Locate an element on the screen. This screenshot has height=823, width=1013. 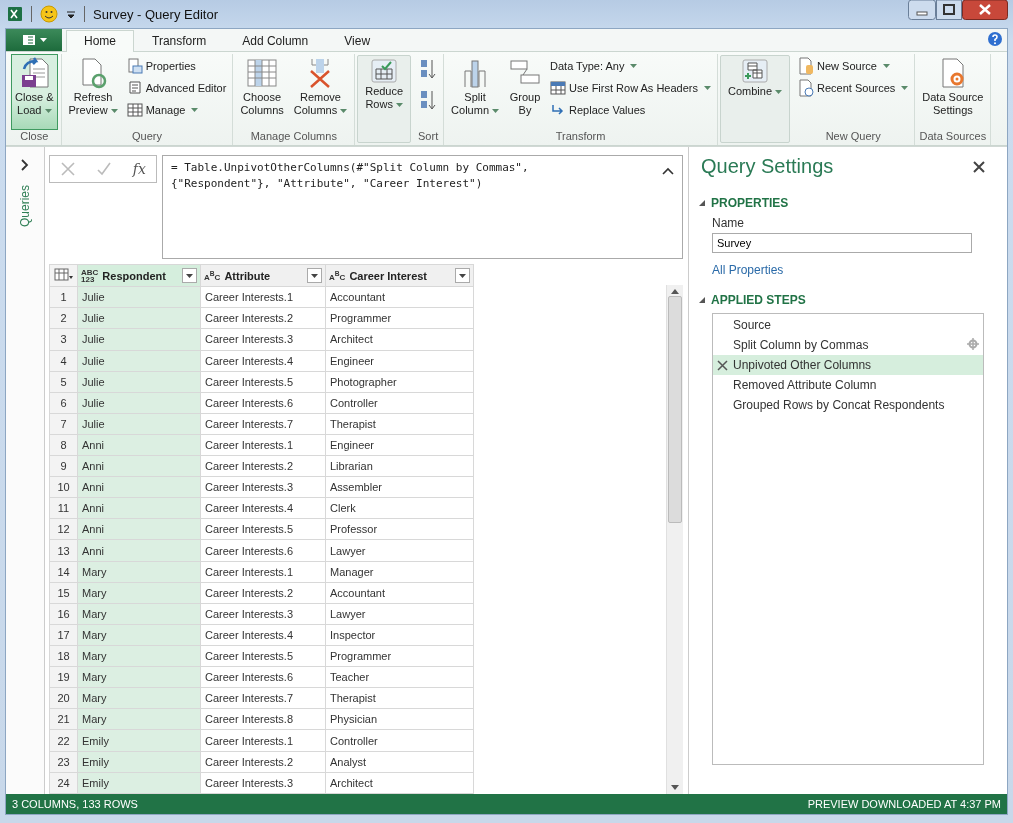
table-cell: Physician is located at coordinates (399, 719).